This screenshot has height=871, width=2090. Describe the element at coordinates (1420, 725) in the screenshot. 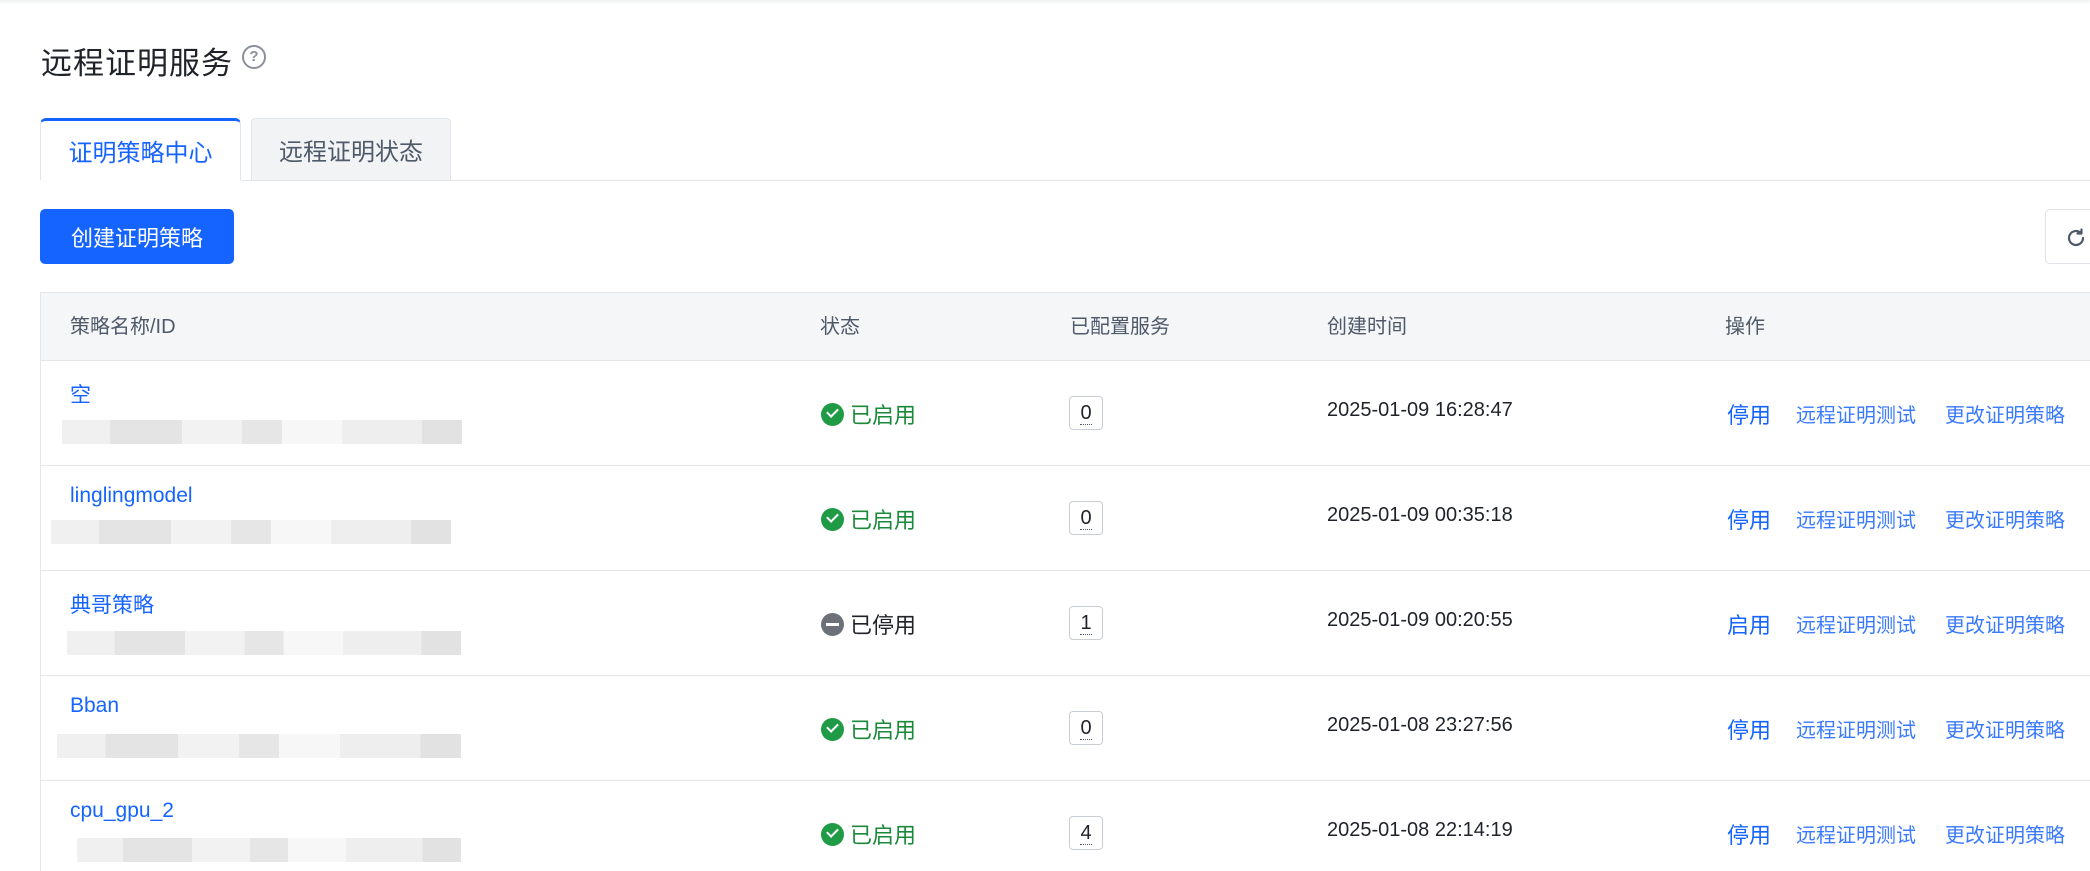

I see `created-time: 2025-01-08 23:27:56` at that location.